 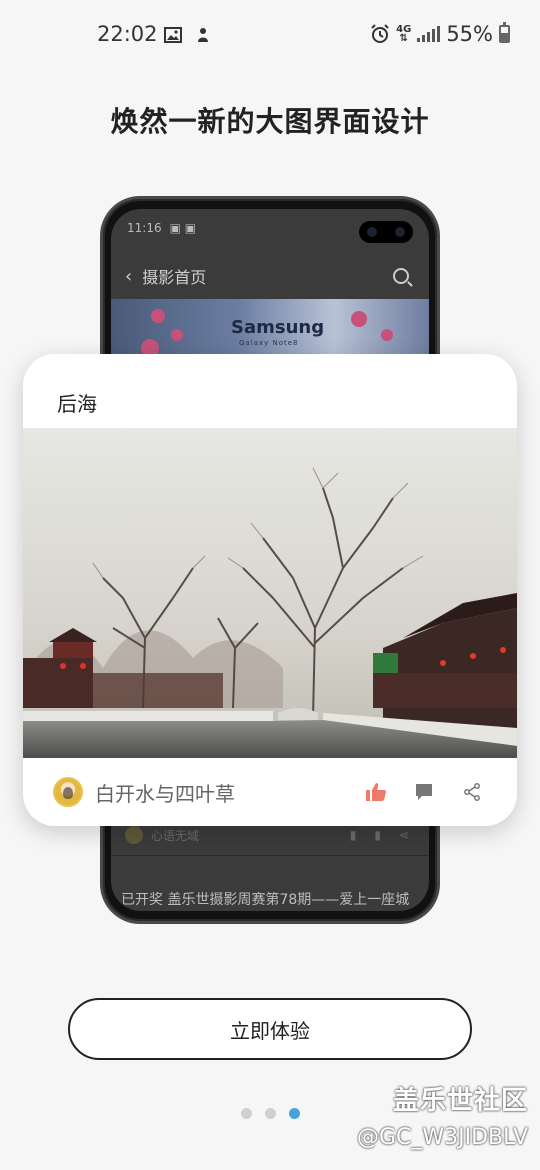 What do you see at coordinates (173, 35) in the screenshot?
I see `image-notification-icon` at bounding box center [173, 35].